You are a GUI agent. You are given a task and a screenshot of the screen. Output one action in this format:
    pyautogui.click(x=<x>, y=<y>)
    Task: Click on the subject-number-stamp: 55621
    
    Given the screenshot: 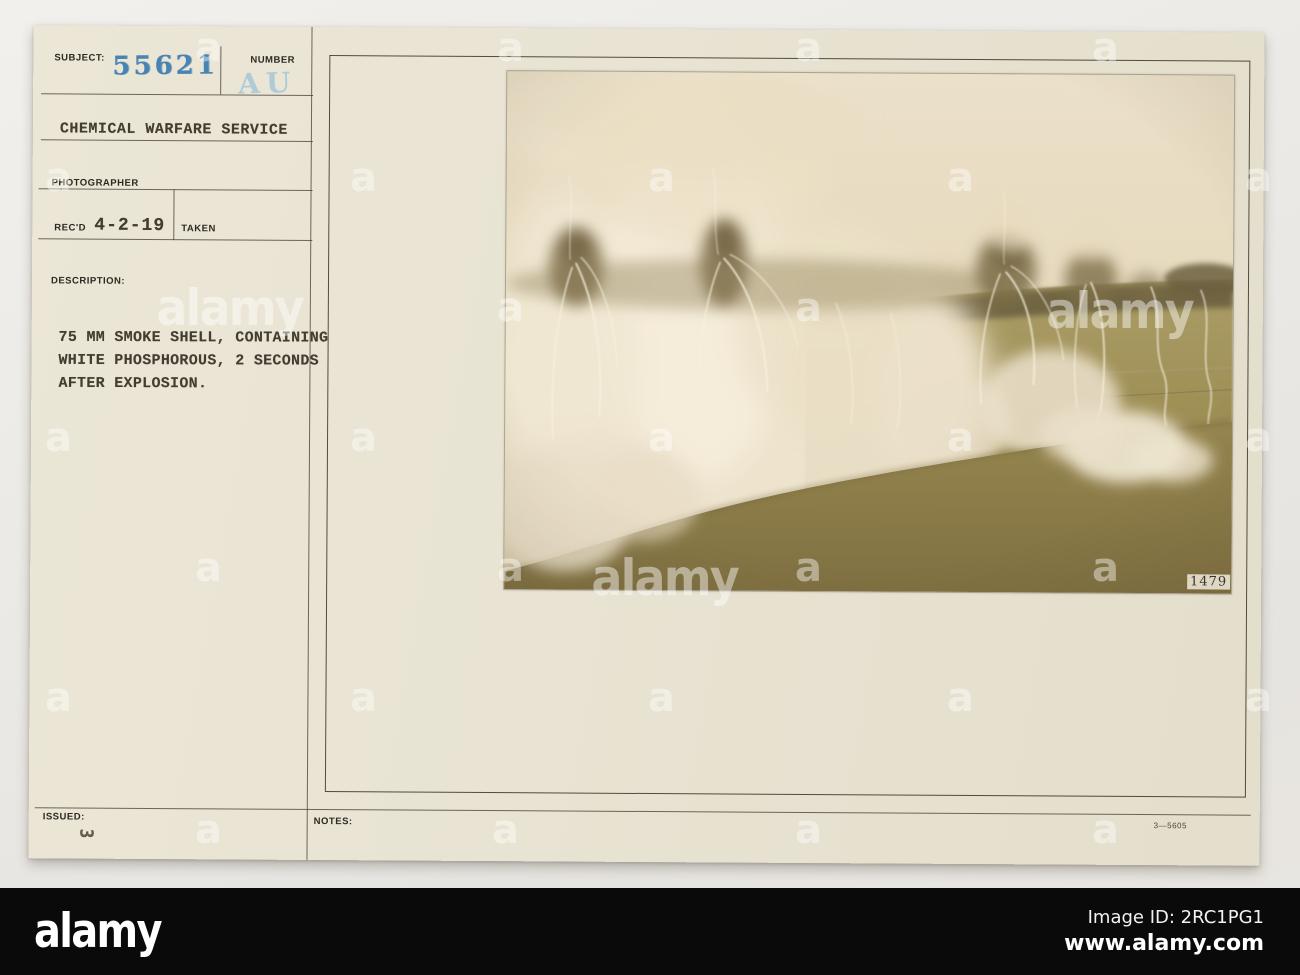 What is the action you would take?
    pyautogui.click(x=165, y=66)
    